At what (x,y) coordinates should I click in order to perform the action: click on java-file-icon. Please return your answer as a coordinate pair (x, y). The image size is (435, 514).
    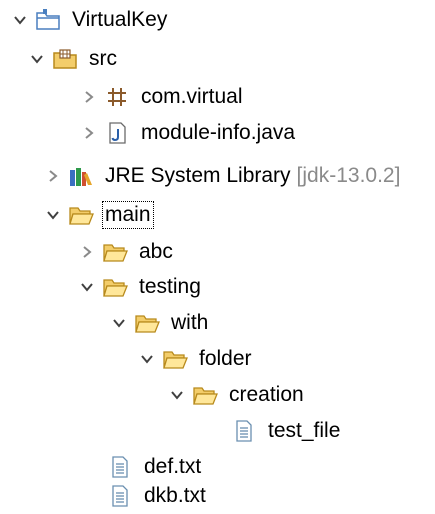
    Looking at the image, I should click on (117, 133).